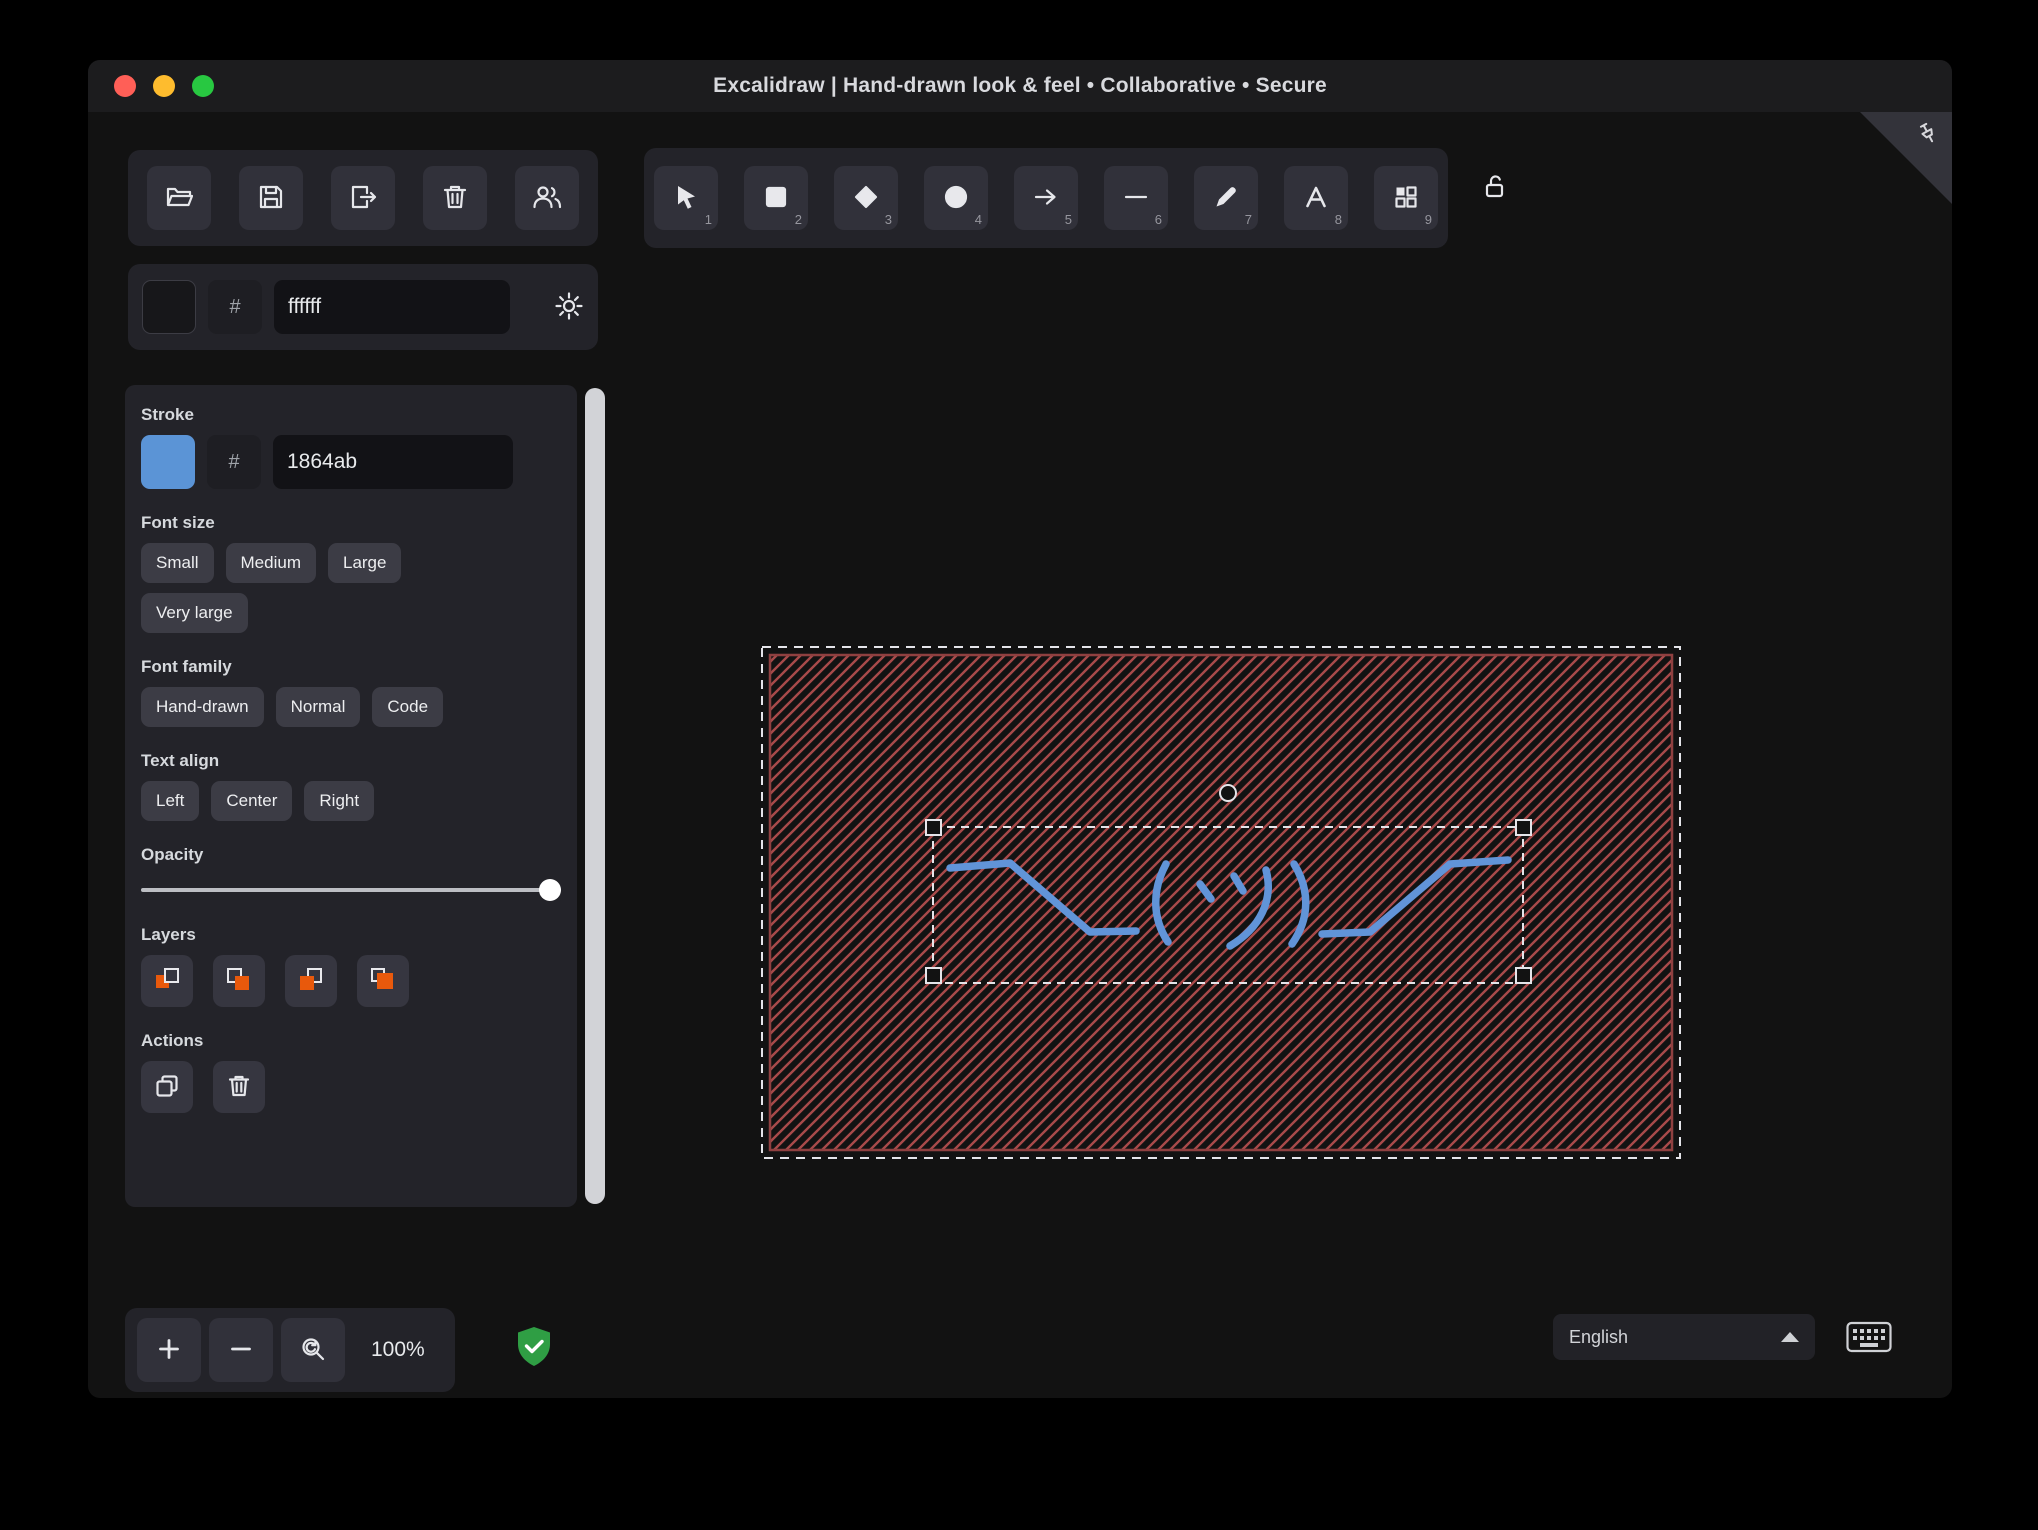 The height and width of the screenshot is (1530, 2038). I want to click on open-file-button, so click(179, 198).